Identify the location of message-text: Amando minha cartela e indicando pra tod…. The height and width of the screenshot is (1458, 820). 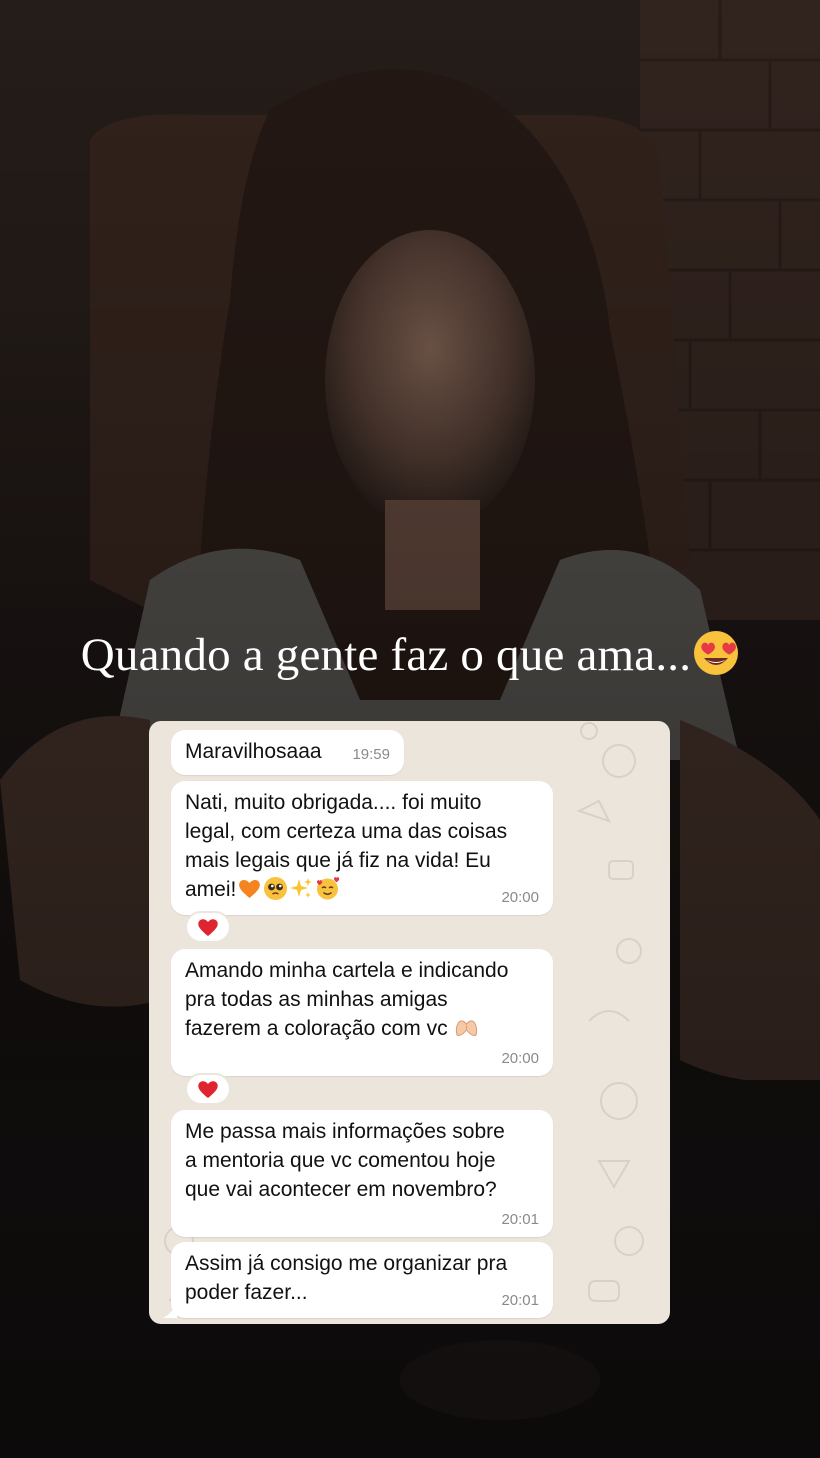
(362, 999).